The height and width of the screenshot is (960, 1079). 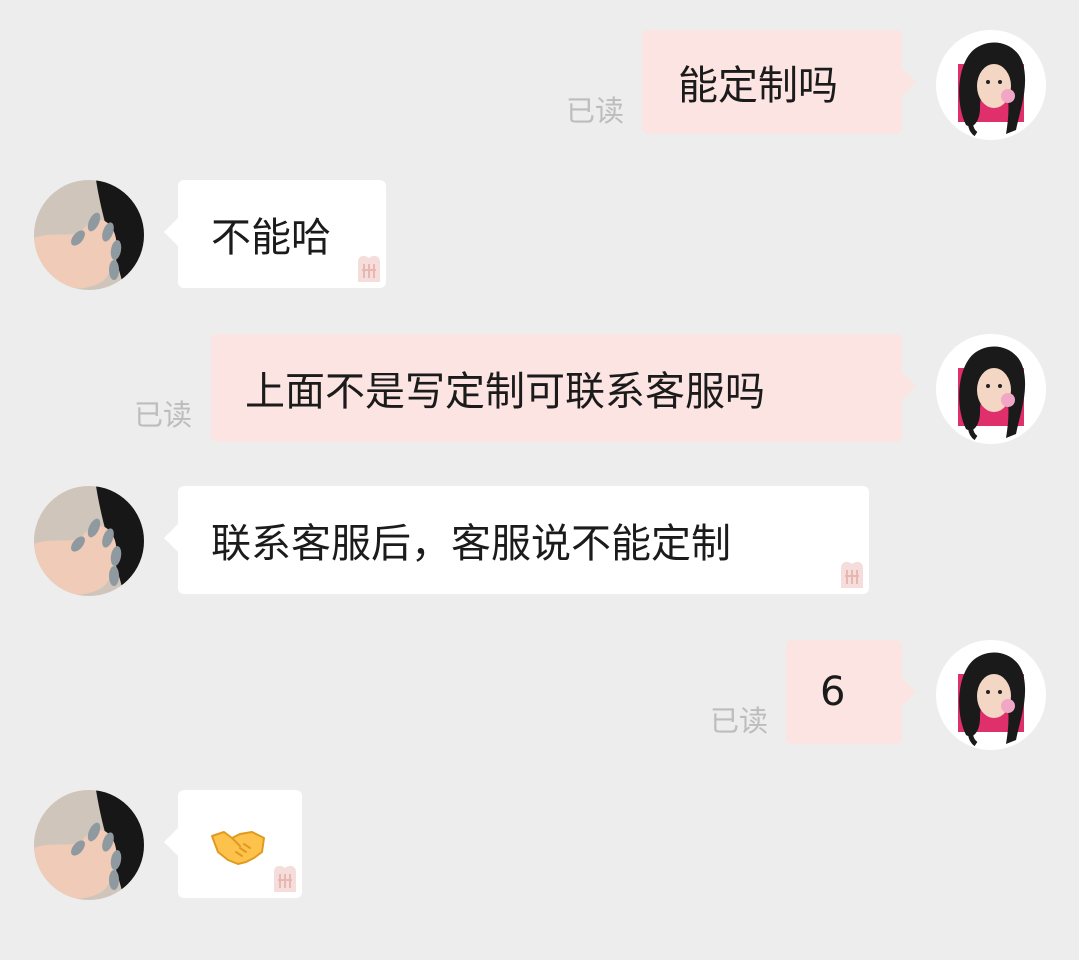 I want to click on message-text: 联系客服后，客服说不能定制, so click(x=471, y=544).